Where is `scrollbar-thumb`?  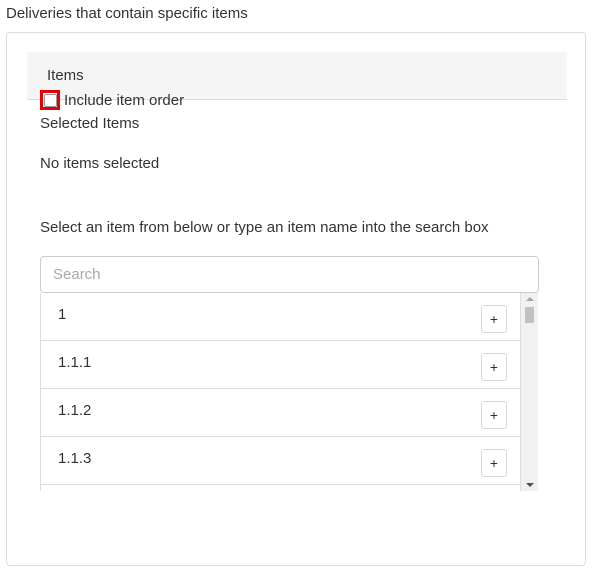 scrollbar-thumb is located at coordinates (529, 315).